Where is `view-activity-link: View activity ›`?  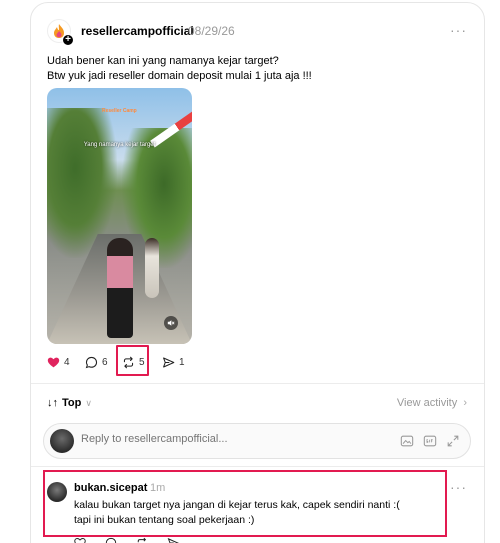
view-activity-link: View activity › is located at coordinates (432, 403).